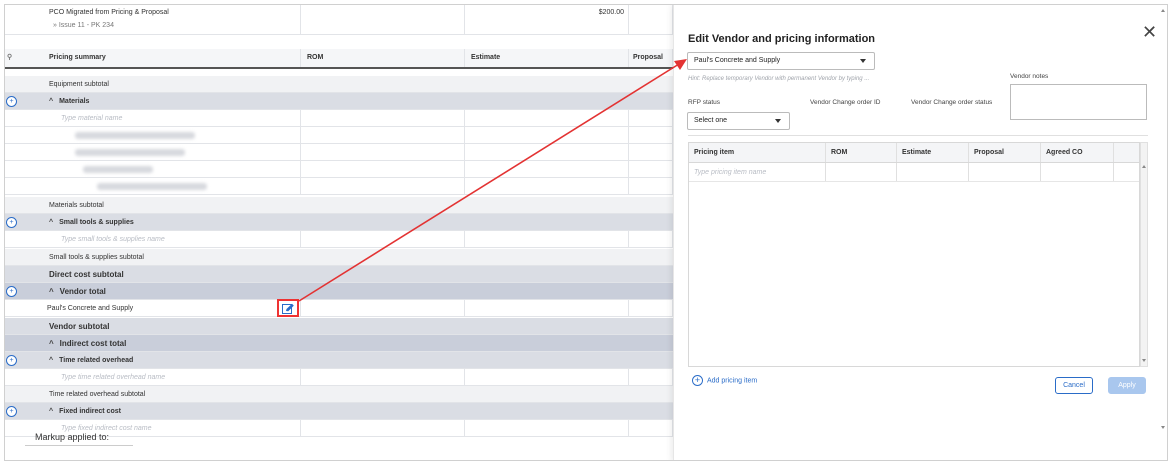 This screenshot has height=465, width=1172. Describe the element at coordinates (339, 308) in the screenshot. I see `vendor-row: Paul's Concrete and Supply` at that location.